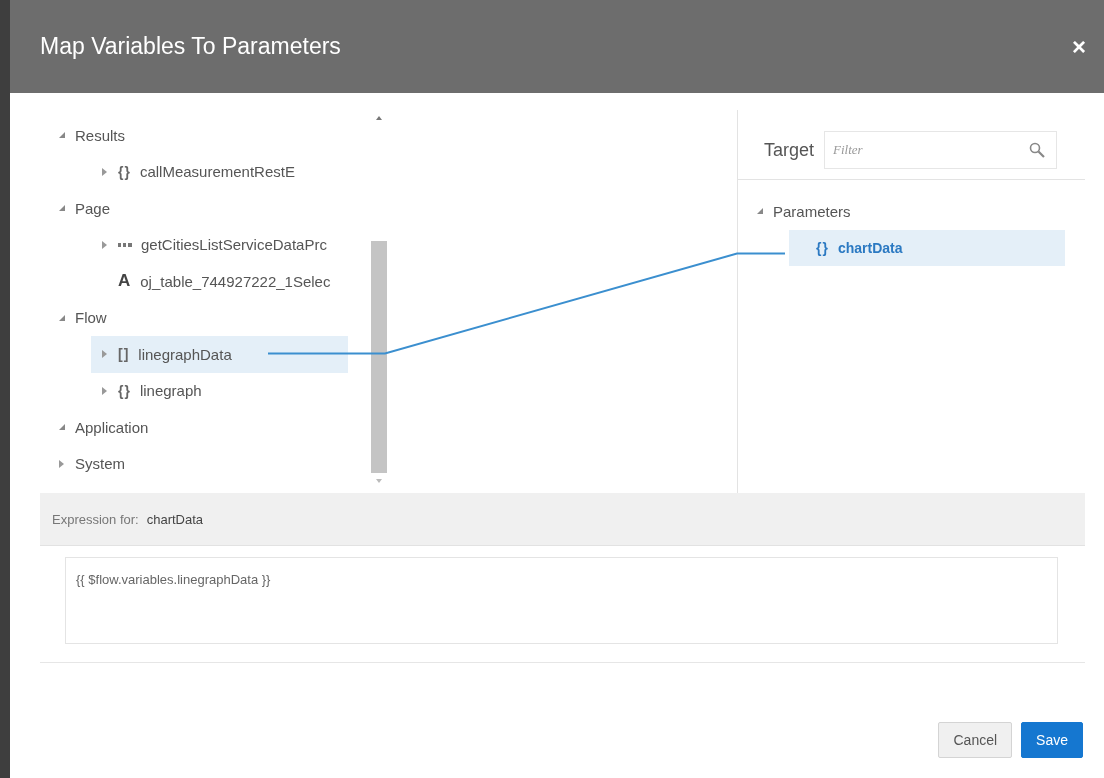  Describe the element at coordinates (975, 740) in the screenshot. I see `cancel-button: Cancel` at that location.